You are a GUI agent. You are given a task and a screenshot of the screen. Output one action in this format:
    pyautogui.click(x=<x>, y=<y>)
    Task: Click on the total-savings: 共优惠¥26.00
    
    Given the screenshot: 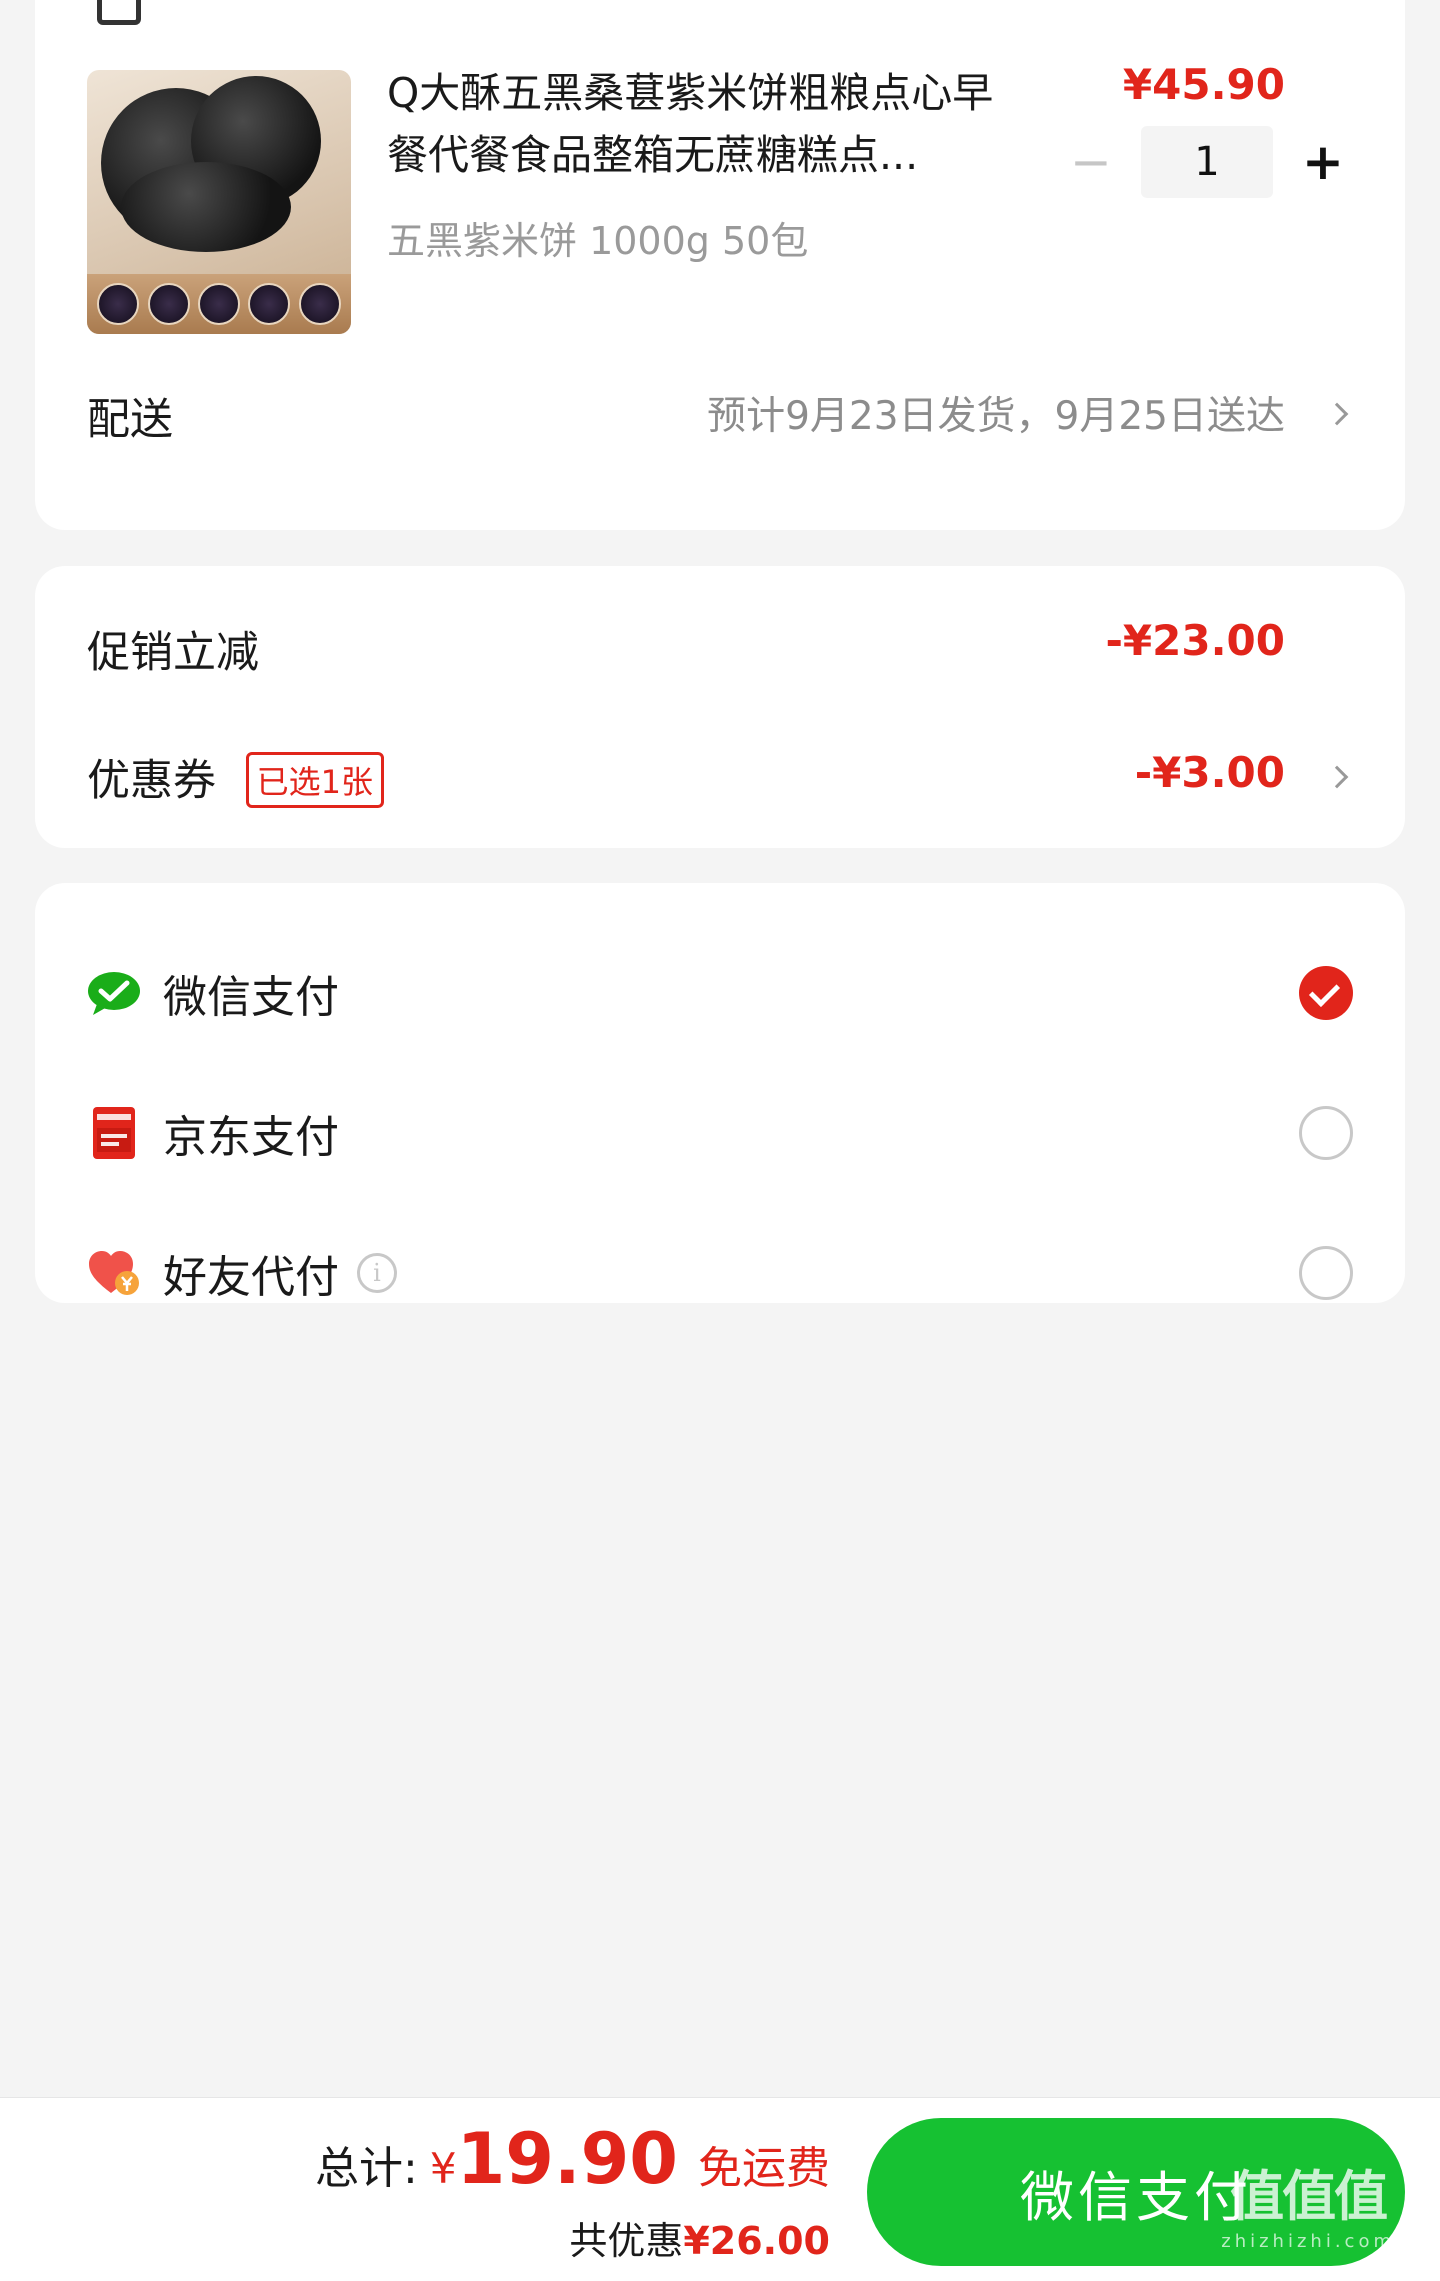 What is the action you would take?
    pyautogui.click(x=699, y=2237)
    